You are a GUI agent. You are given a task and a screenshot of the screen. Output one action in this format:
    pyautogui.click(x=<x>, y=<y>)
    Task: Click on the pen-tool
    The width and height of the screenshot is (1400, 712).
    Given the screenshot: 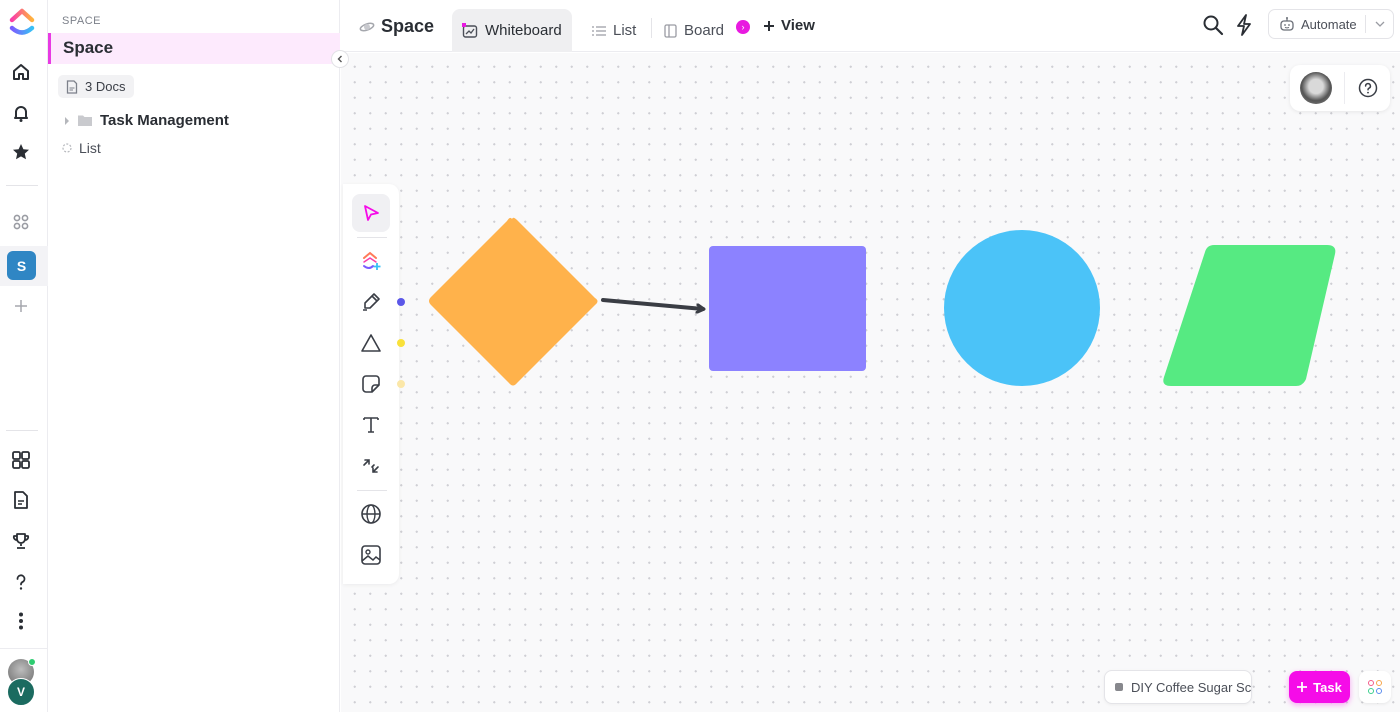 What is the action you would take?
    pyautogui.click(x=371, y=302)
    